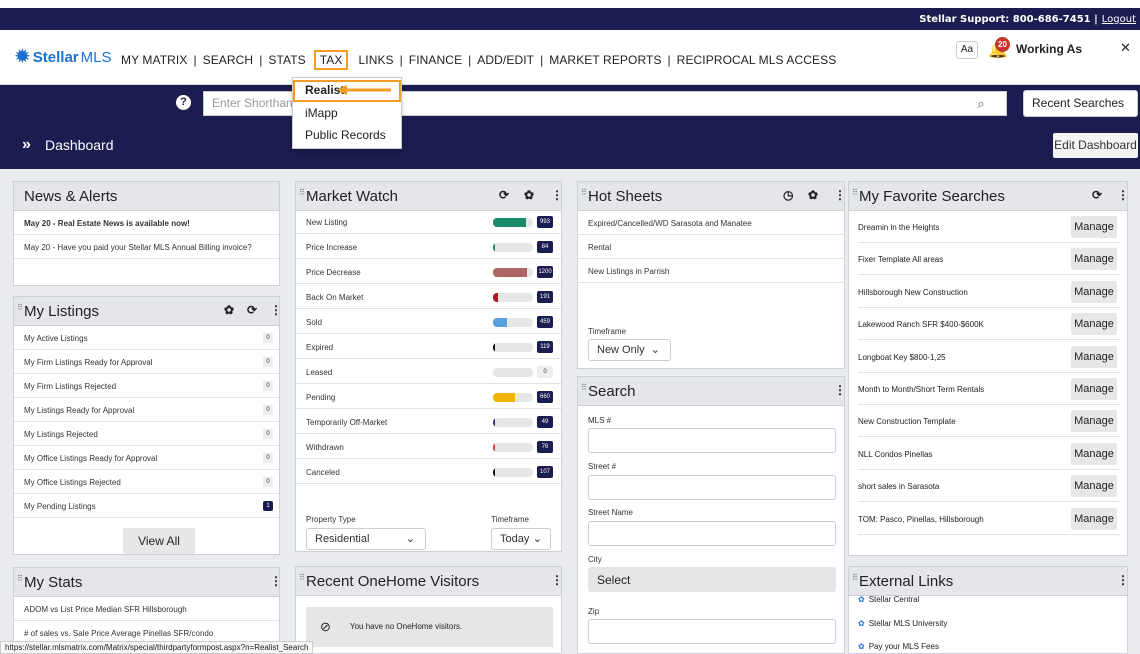  What do you see at coordinates (712, 533) in the screenshot?
I see `street-name-input` at bounding box center [712, 533].